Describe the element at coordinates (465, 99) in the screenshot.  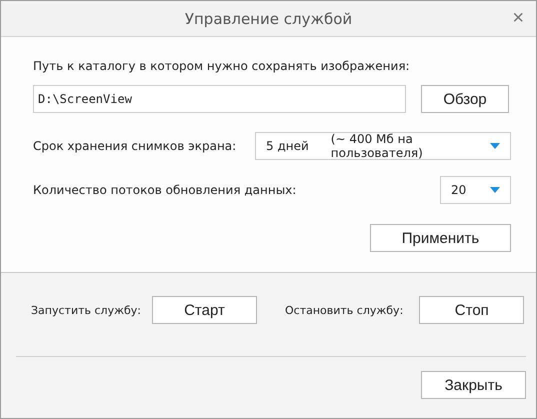
I see `browse-button: Обзор` at that location.